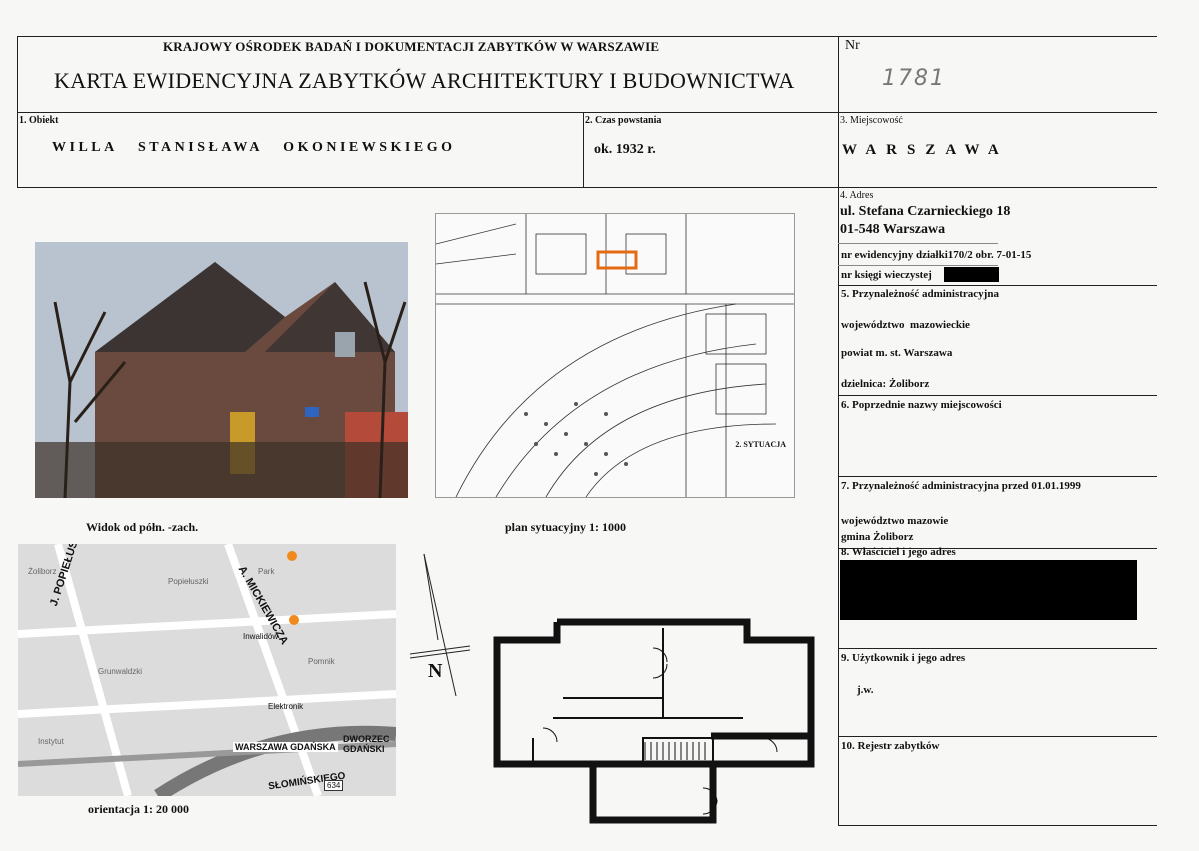  What do you see at coordinates (583, 150) in the screenshot?
I see `divider-czas` at bounding box center [583, 150].